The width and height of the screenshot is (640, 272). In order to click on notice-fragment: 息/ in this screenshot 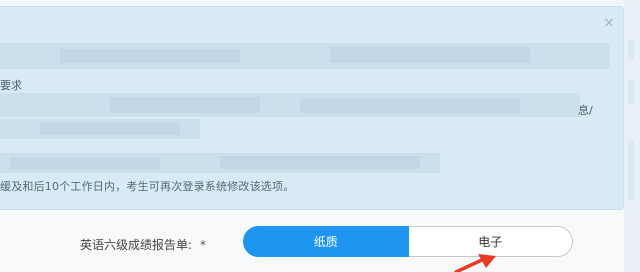, I will do `click(585, 110)`.